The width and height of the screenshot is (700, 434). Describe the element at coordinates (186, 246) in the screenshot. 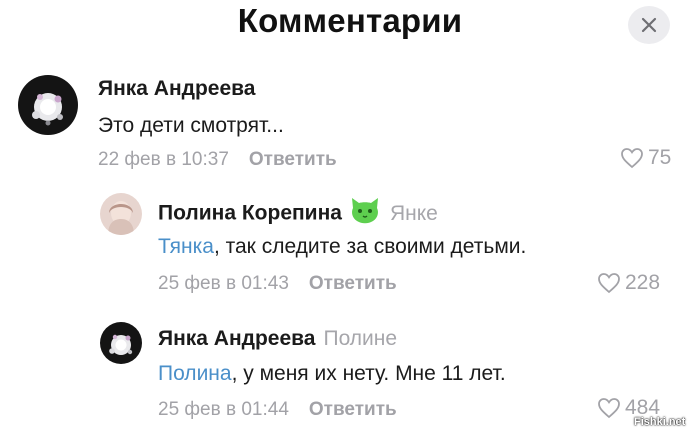

I see `mention-link: Тянка` at that location.